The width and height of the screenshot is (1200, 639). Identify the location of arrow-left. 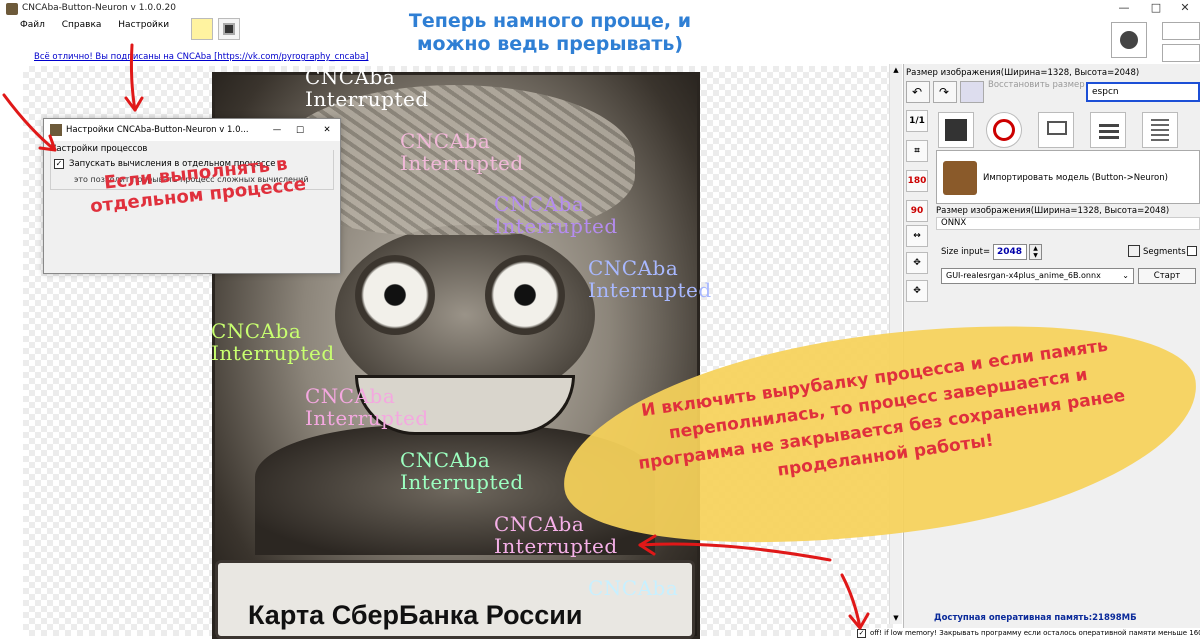
(29, 122).